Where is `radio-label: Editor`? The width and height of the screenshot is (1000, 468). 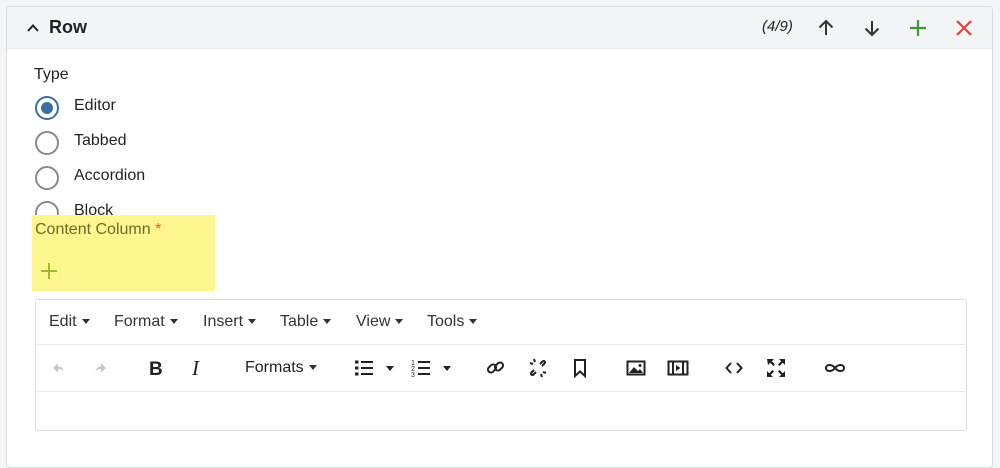 radio-label: Editor is located at coordinates (95, 105).